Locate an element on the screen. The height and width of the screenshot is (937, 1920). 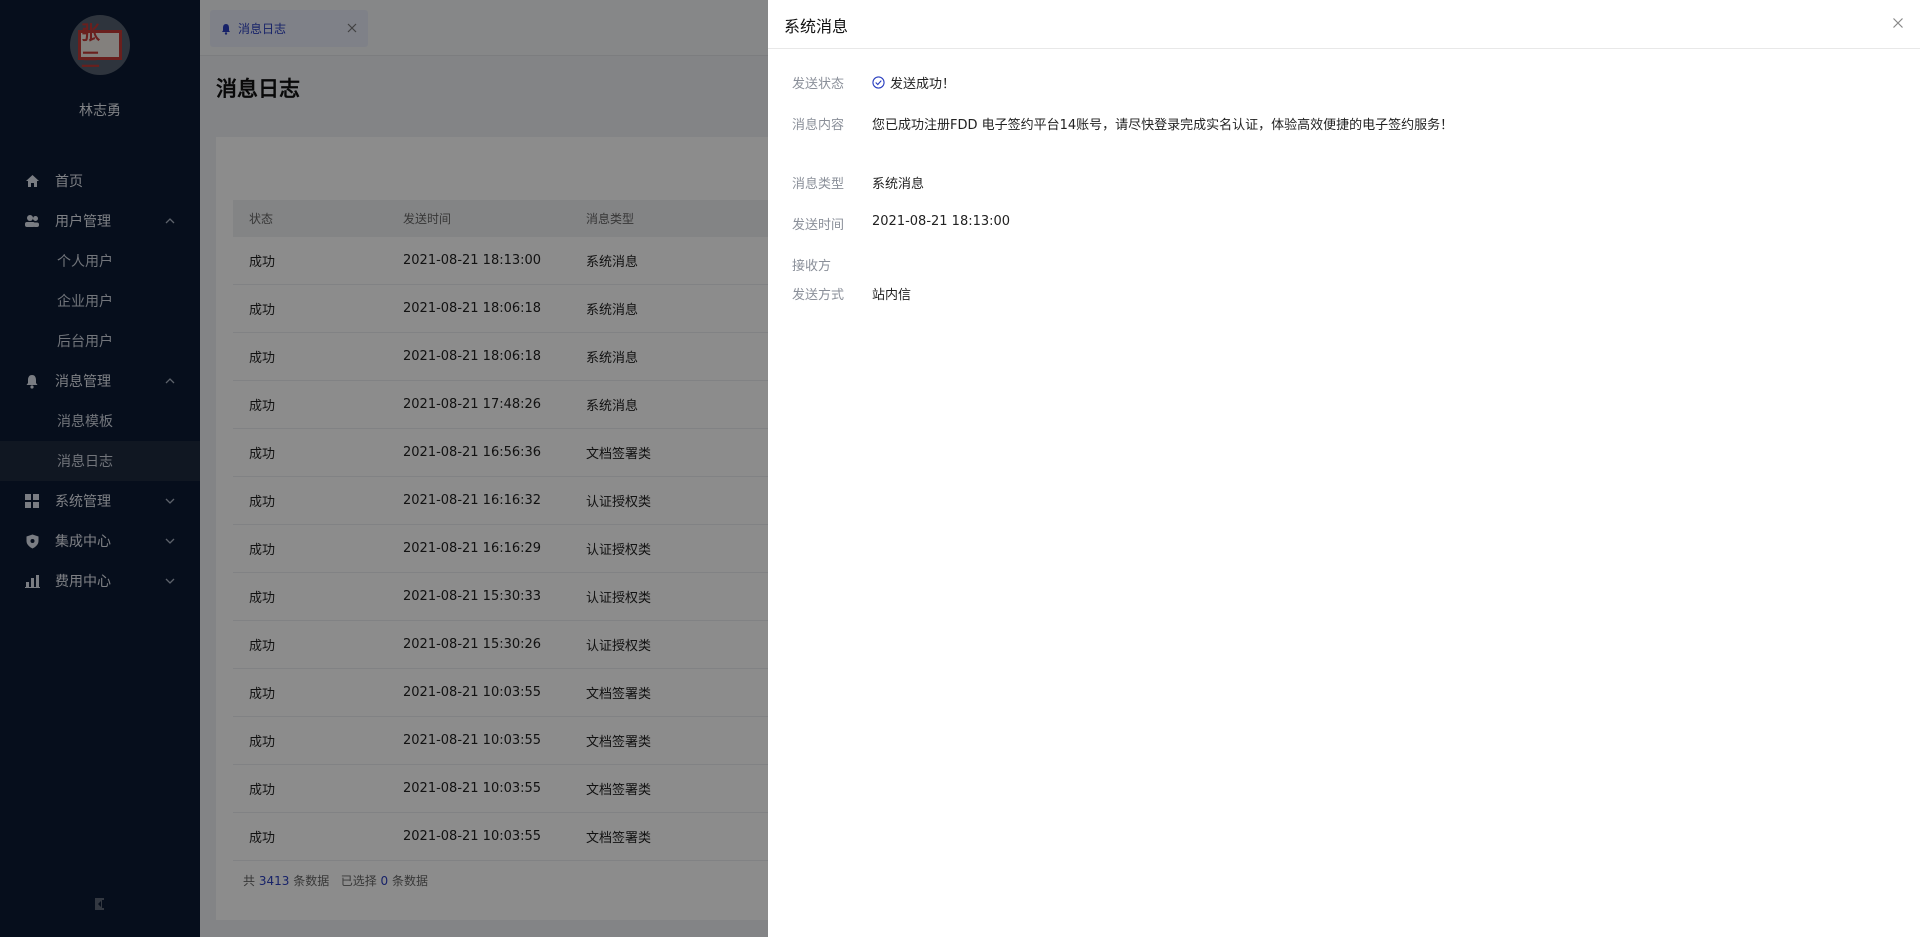
field-send-method: 发送方式 站内信 is located at coordinates (851, 293).